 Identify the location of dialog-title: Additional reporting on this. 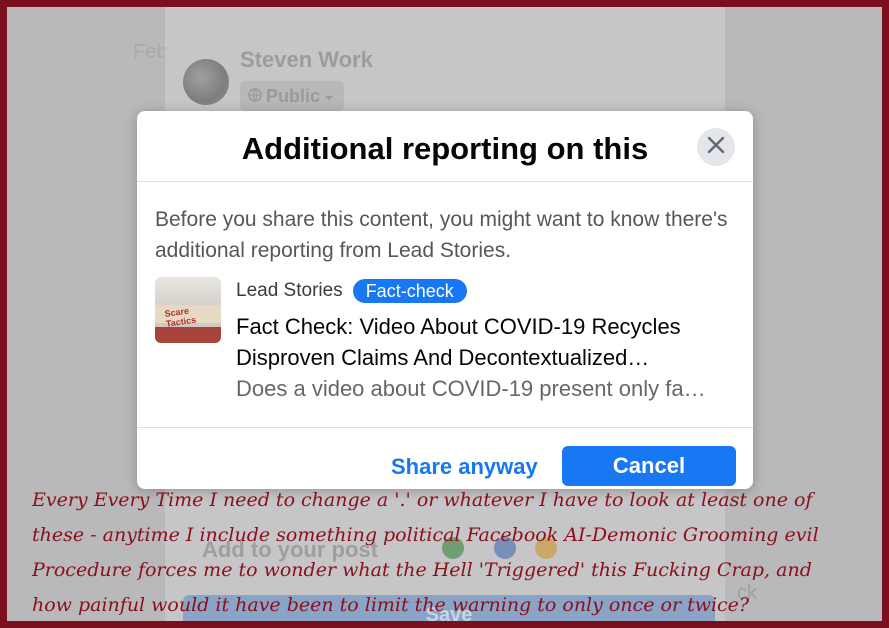
(445, 148).